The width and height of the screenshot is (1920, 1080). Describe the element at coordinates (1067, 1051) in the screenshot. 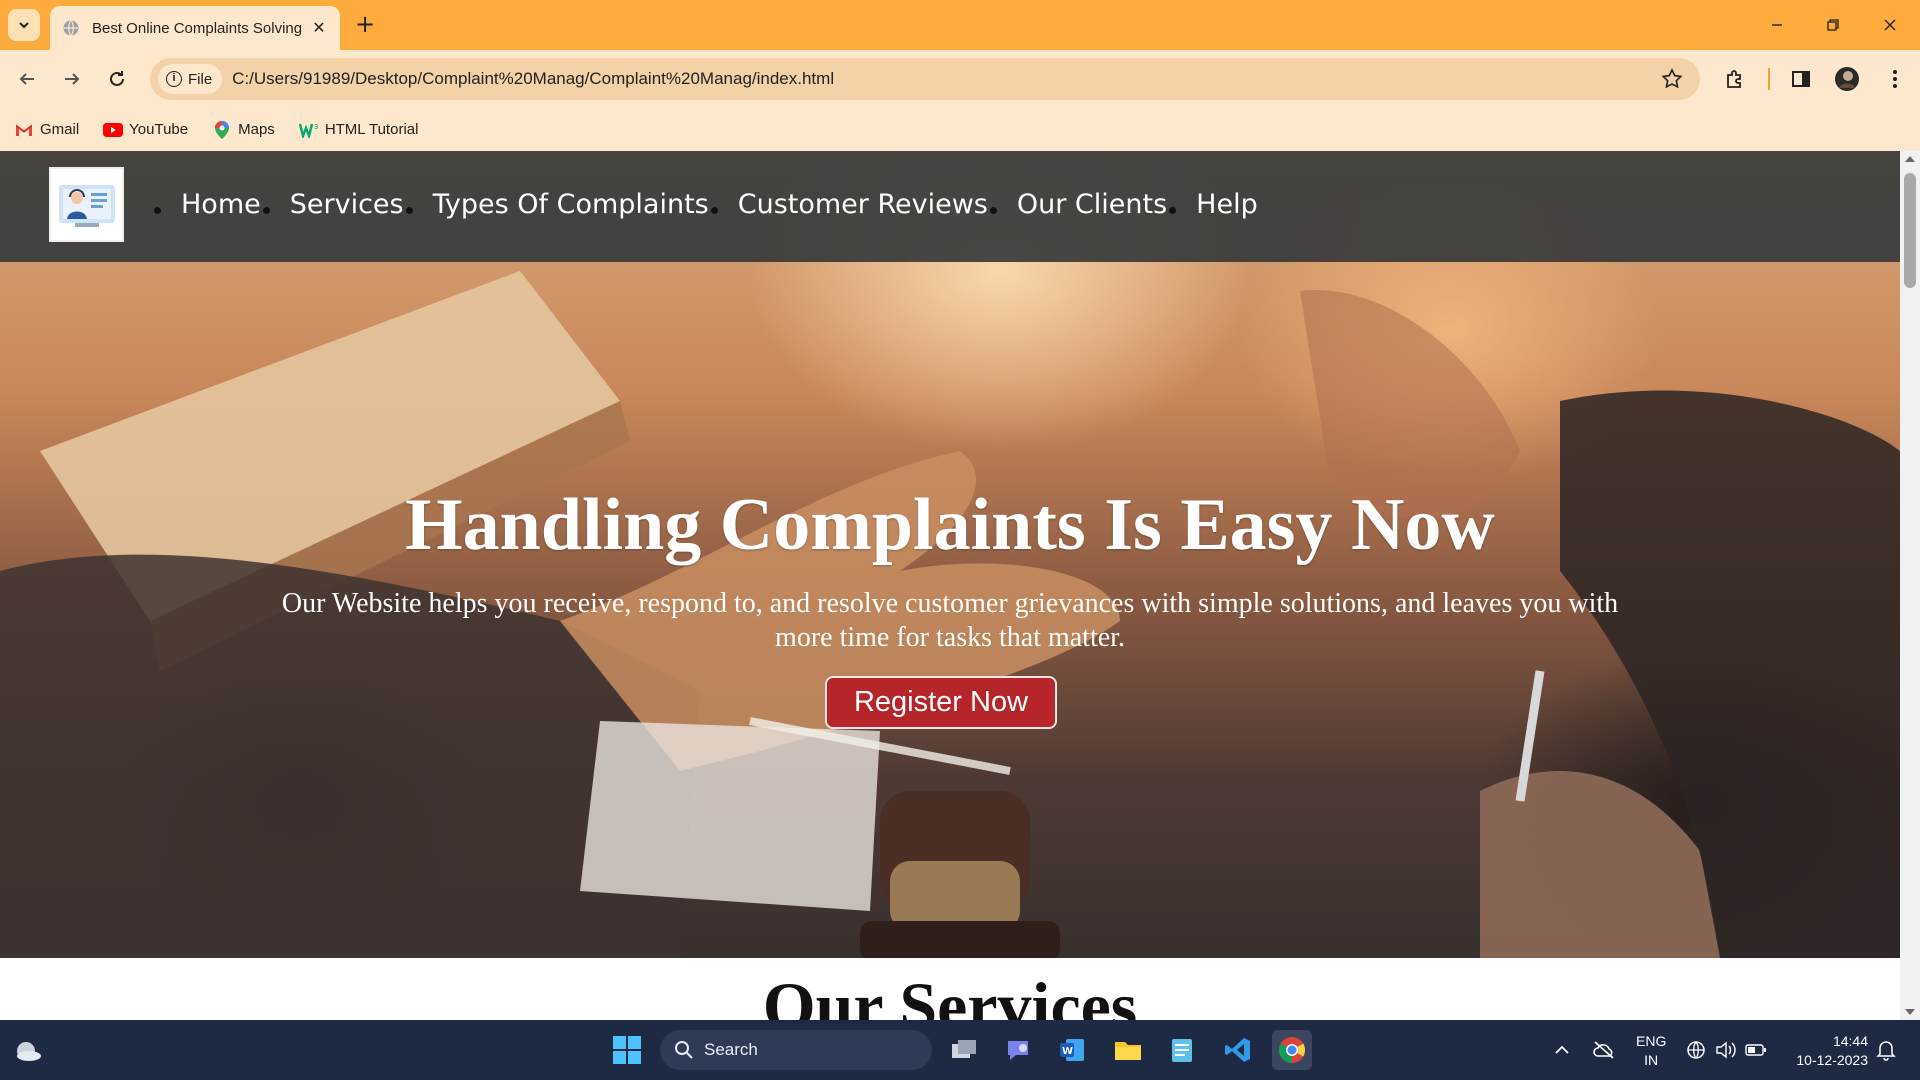

I see `svg-text: W` at that location.